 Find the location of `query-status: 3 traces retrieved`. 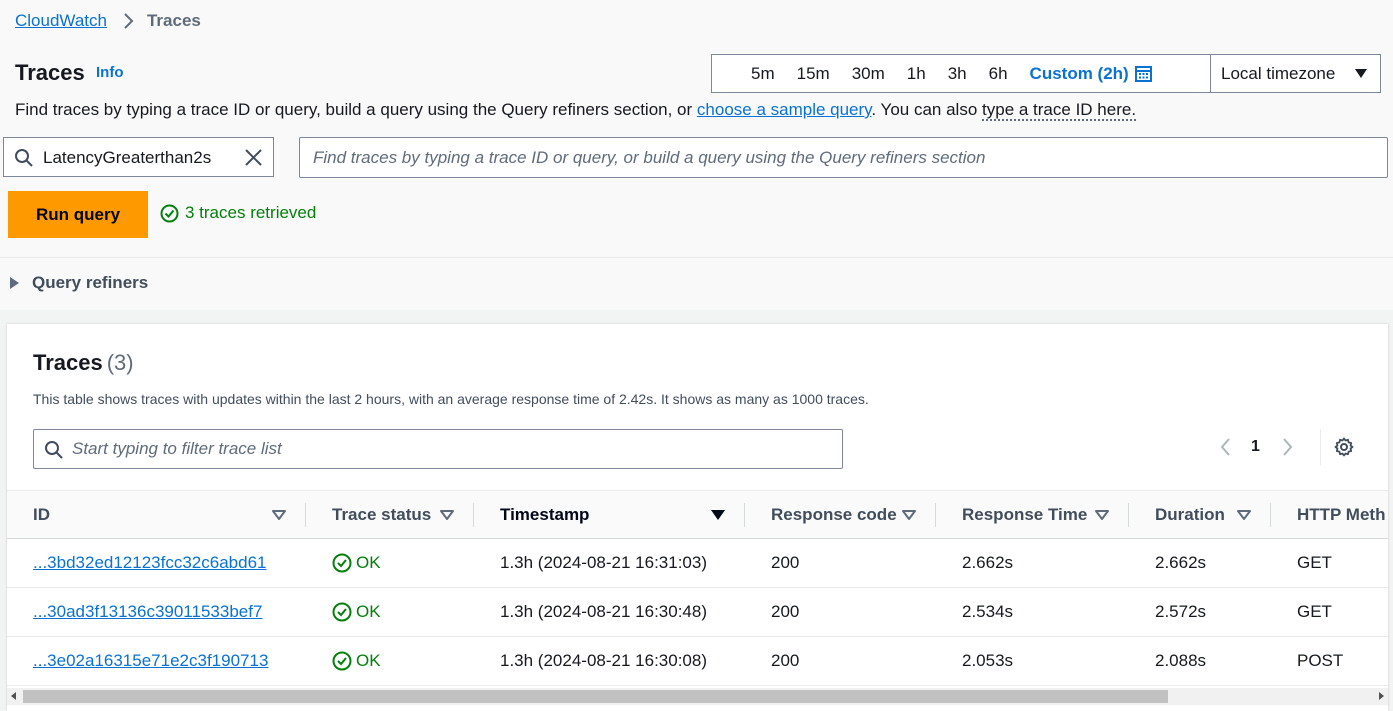

query-status: 3 traces retrieved is located at coordinates (238, 213).